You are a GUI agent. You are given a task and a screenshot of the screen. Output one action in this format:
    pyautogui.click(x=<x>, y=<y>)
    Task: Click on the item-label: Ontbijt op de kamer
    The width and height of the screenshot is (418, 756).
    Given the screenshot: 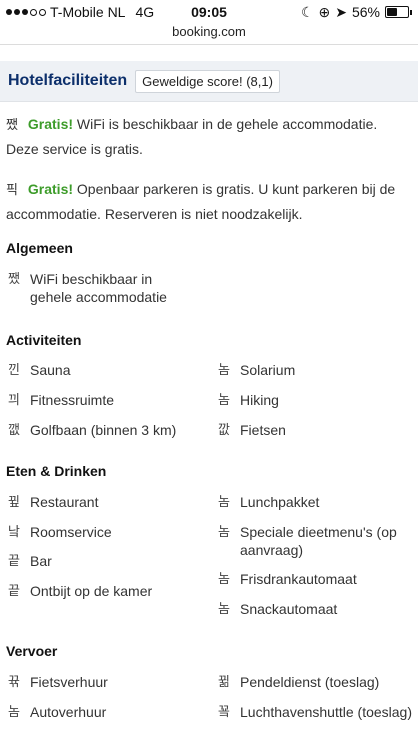 What is the action you would take?
    pyautogui.click(x=91, y=591)
    